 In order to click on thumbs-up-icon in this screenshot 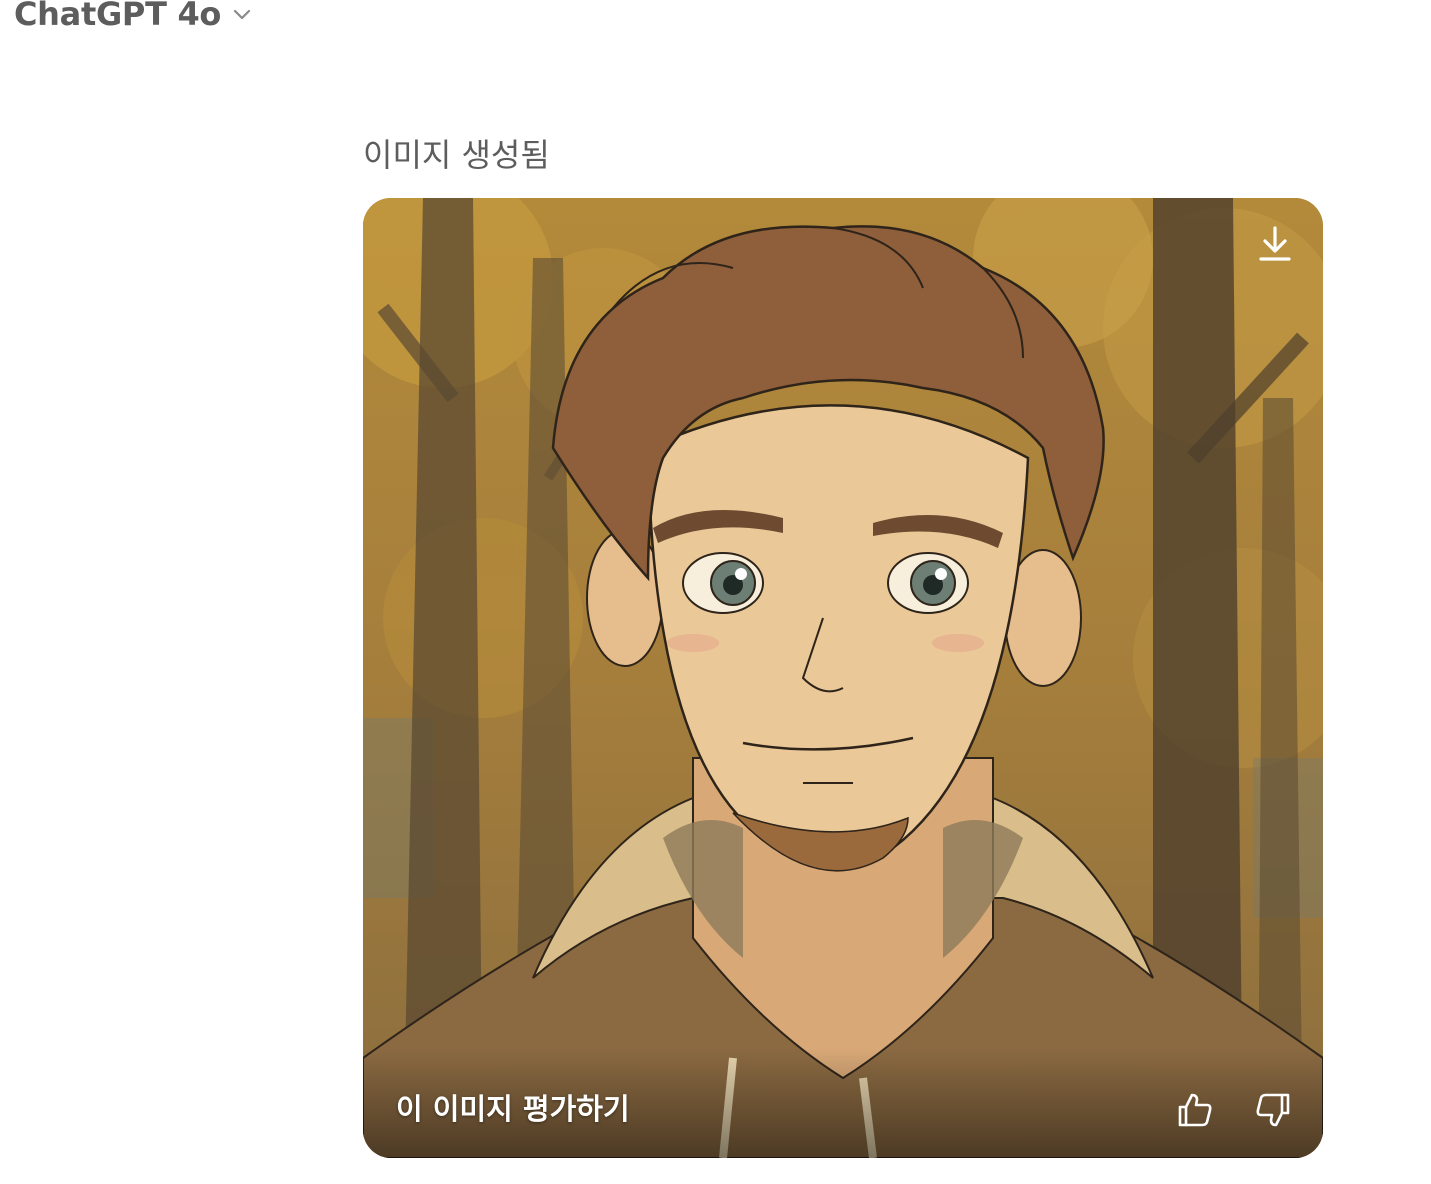, I will do `click(1195, 1110)`.